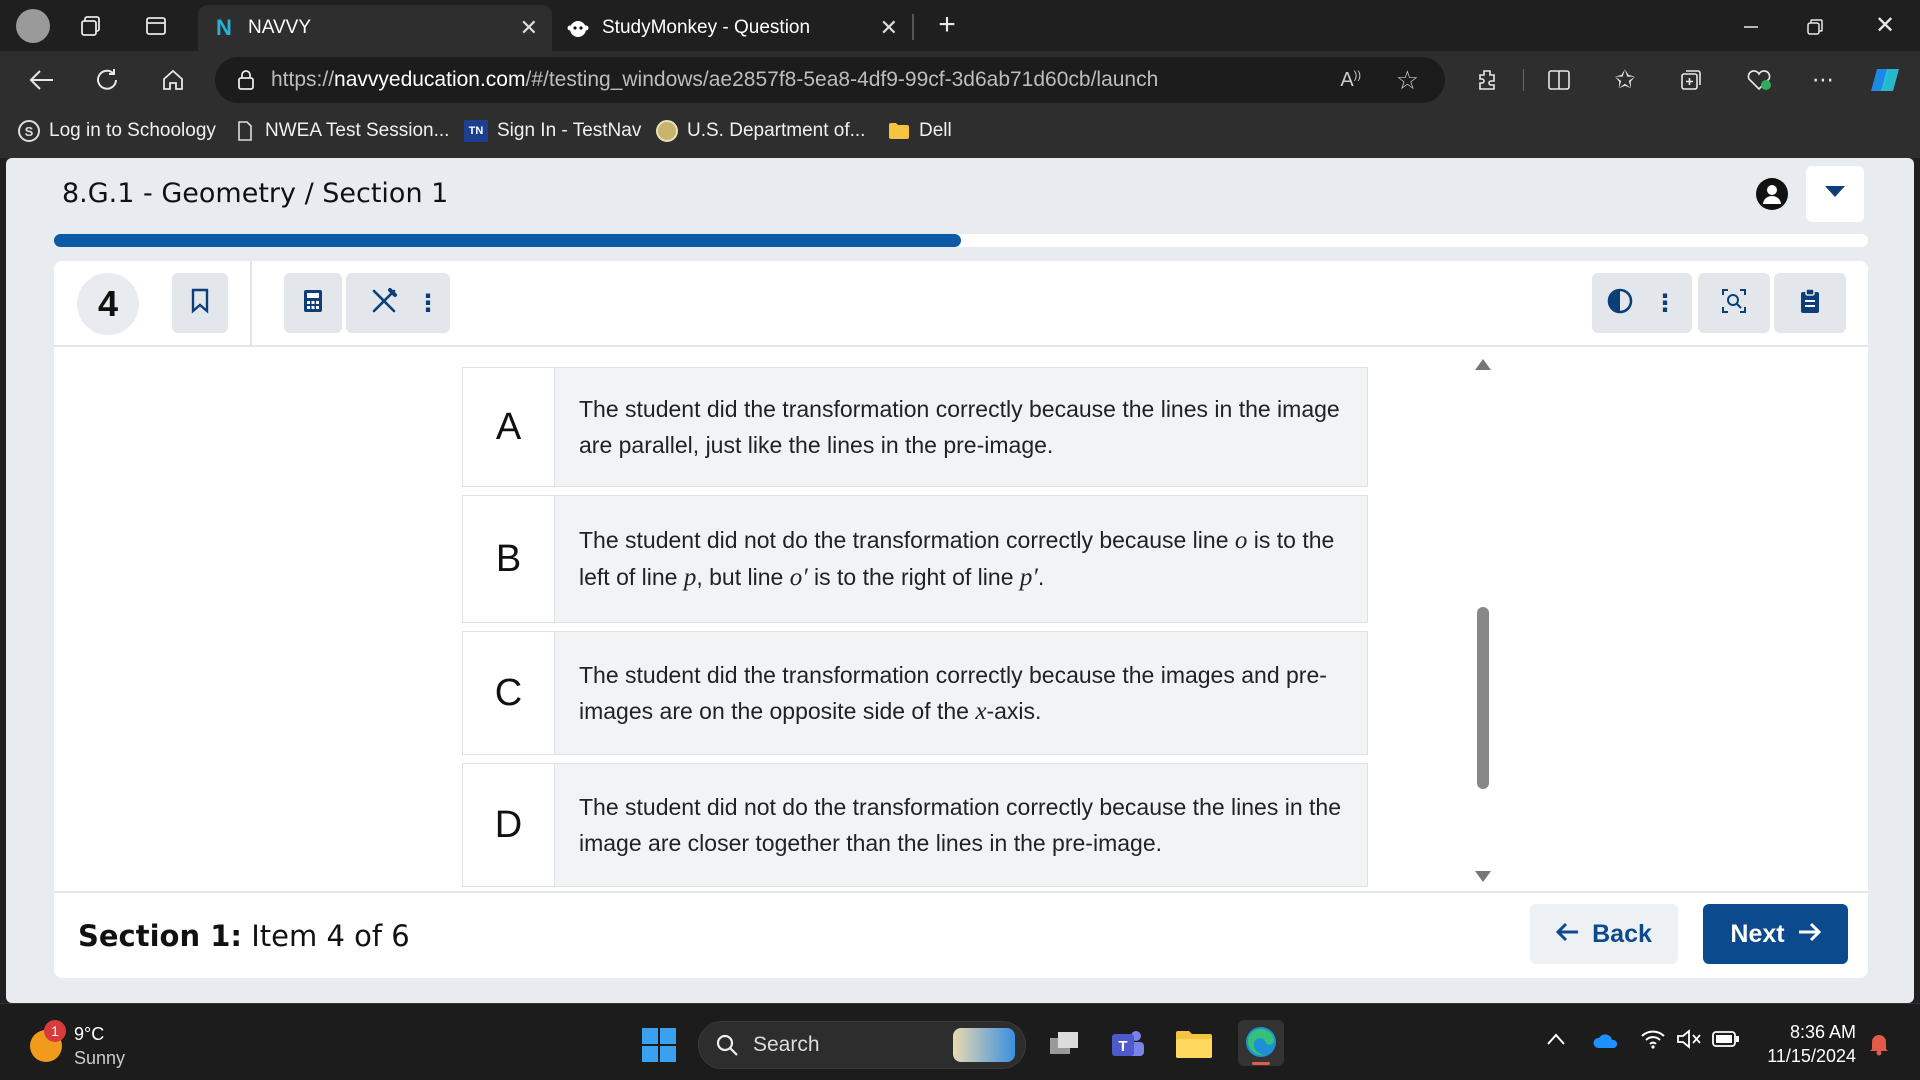 The height and width of the screenshot is (1080, 1920). What do you see at coordinates (509, 559) in the screenshot?
I see `choice-letter: B` at bounding box center [509, 559].